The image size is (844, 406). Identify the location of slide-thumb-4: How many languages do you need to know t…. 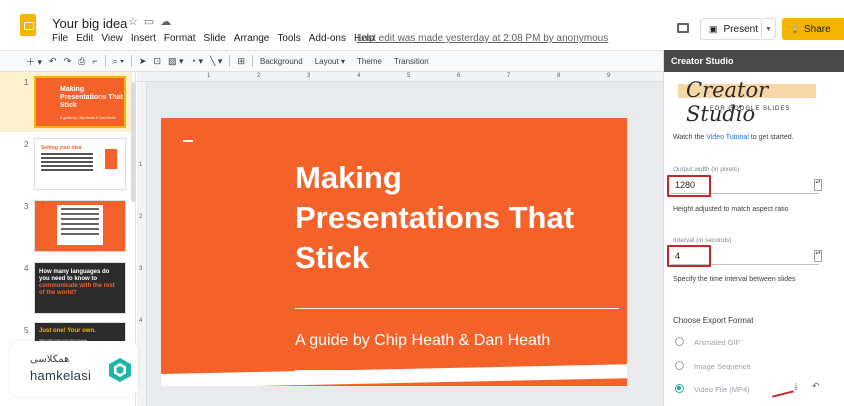
(80, 288).